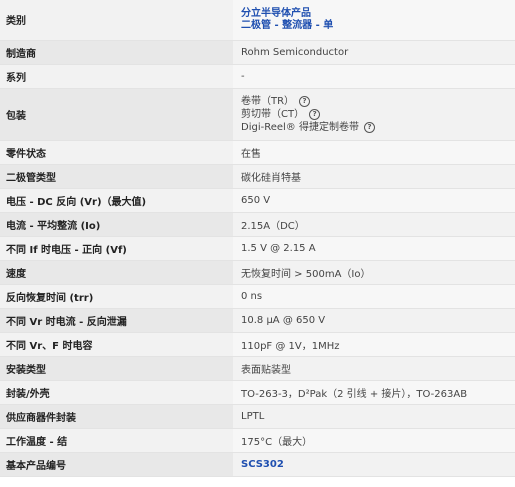 The image size is (515, 487). Describe the element at coordinates (378, 14) in the screenshot. I see `category-link: 分立半导体产品` at that location.